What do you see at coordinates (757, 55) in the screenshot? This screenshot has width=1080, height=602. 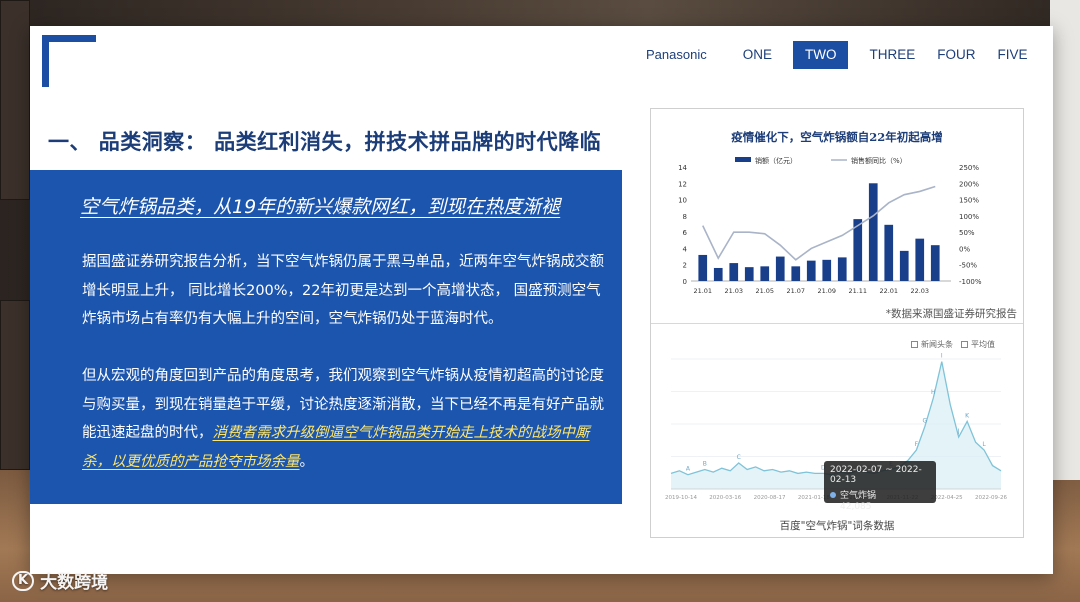 I see `nav-tab-one: ONE` at bounding box center [757, 55].